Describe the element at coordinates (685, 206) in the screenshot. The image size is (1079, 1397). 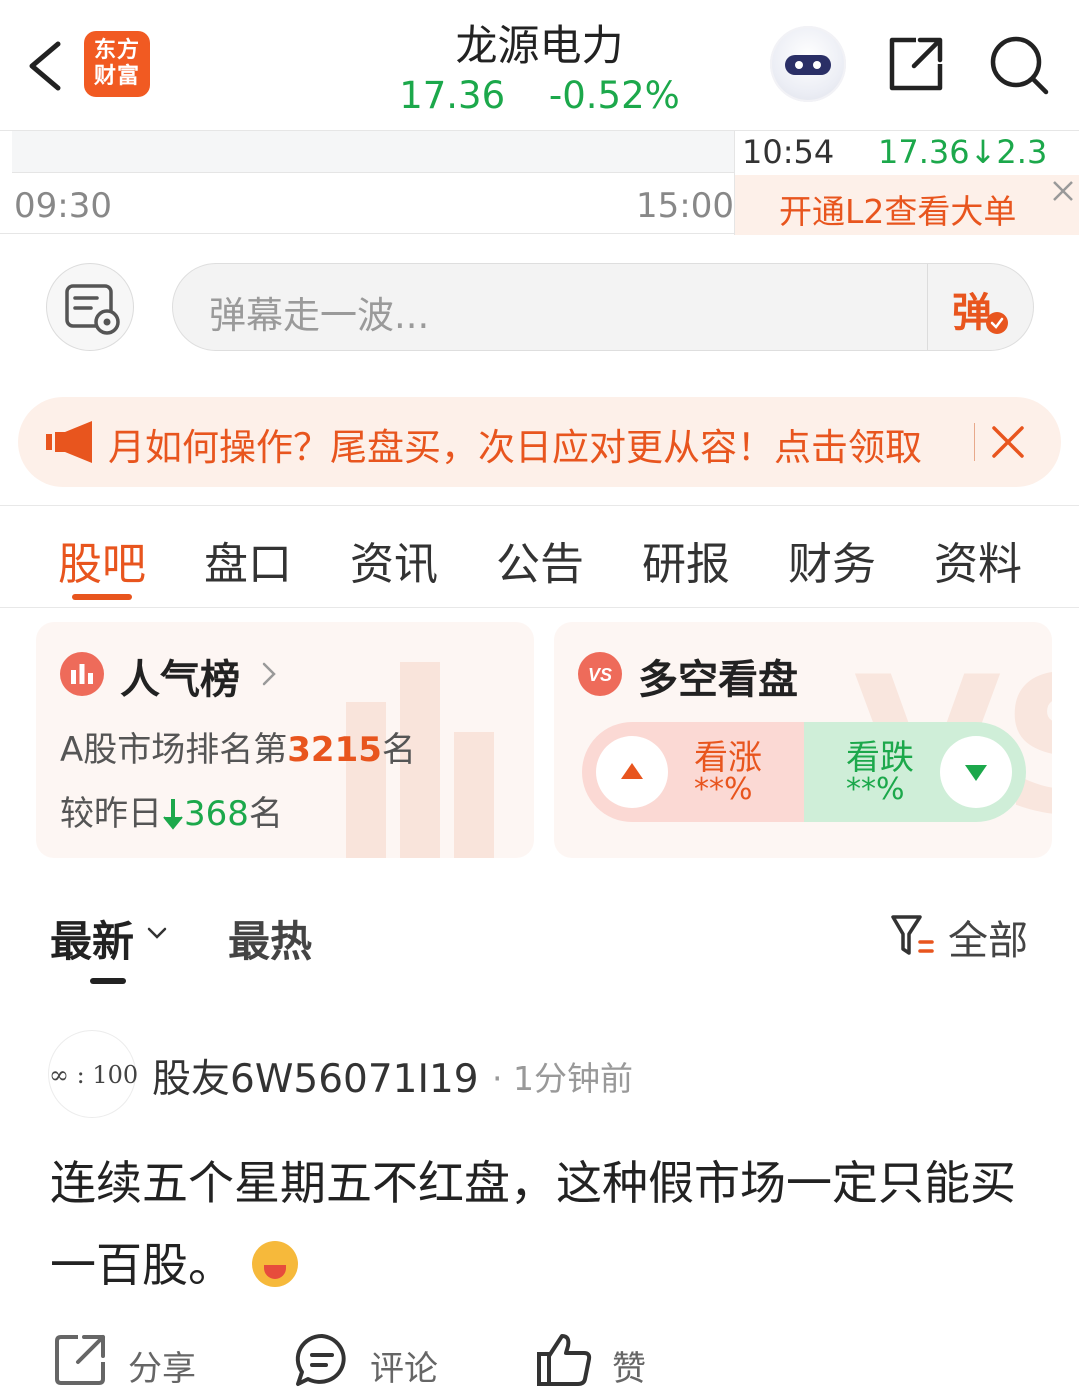
I see `chart-end-time: 15:00` at that location.